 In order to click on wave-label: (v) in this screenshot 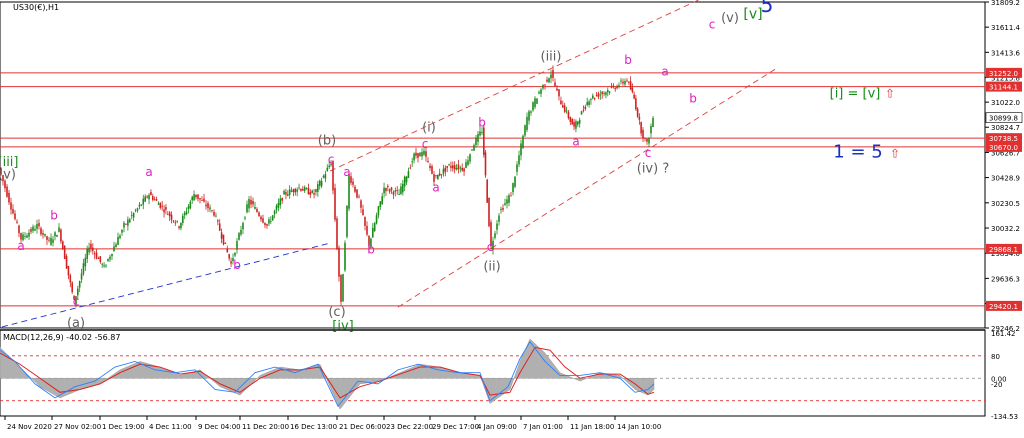, I will do `click(8, 175)`.